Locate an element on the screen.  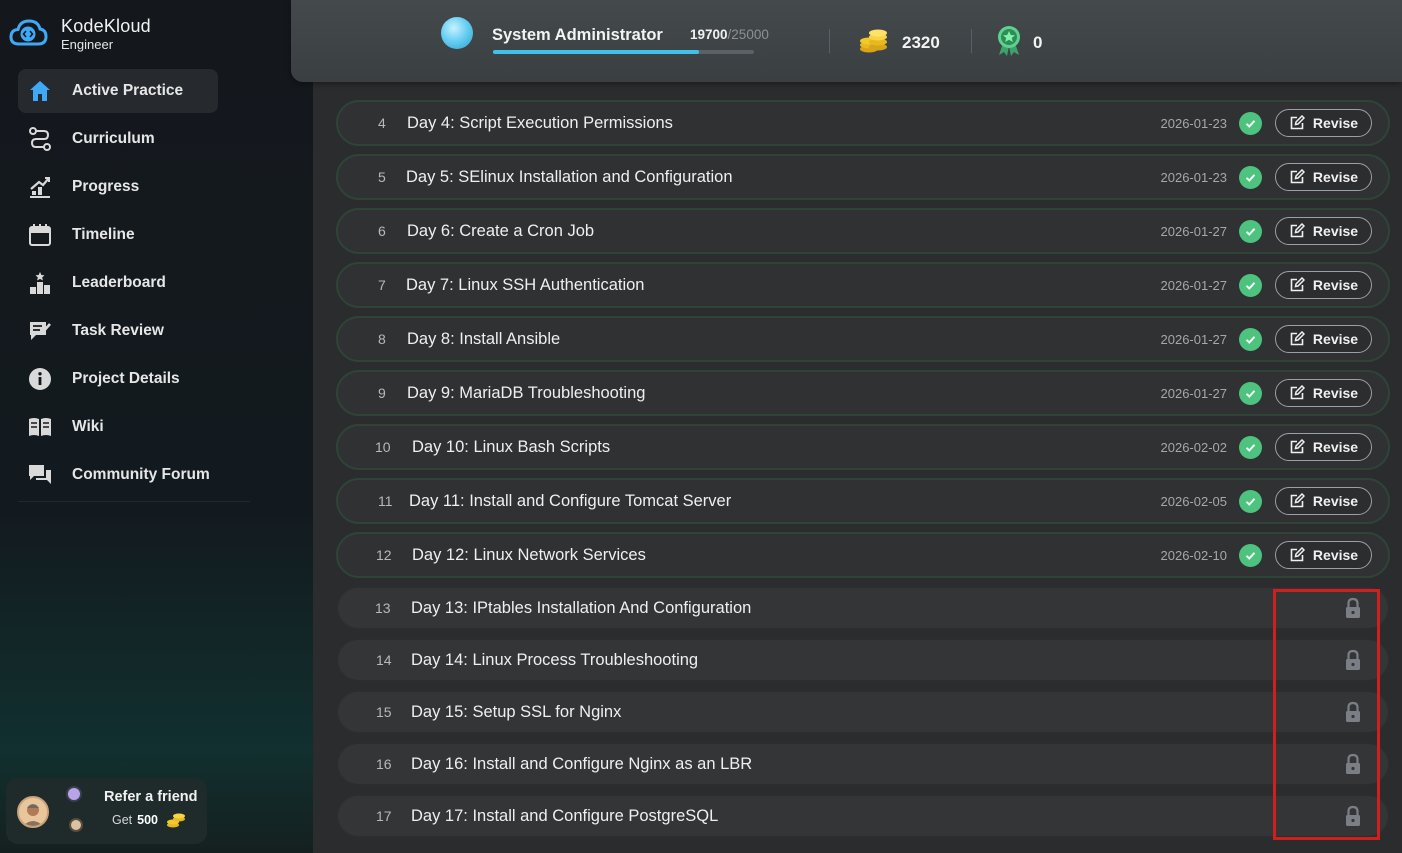
sidebar-item-progress: Progress is located at coordinates (118, 187).